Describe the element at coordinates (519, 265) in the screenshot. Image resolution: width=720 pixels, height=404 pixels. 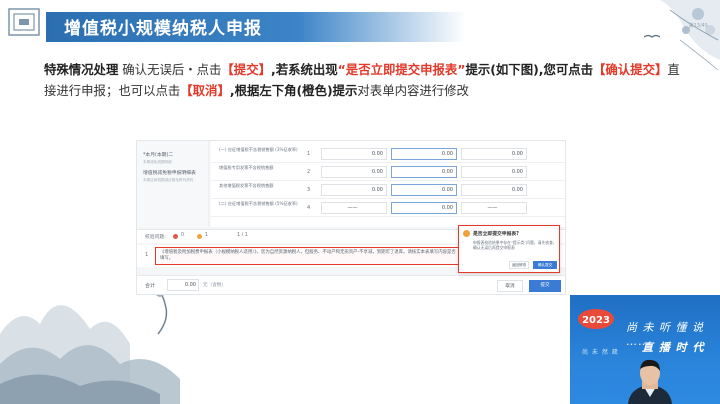
I see `return-modify-button: 返回修改` at that location.